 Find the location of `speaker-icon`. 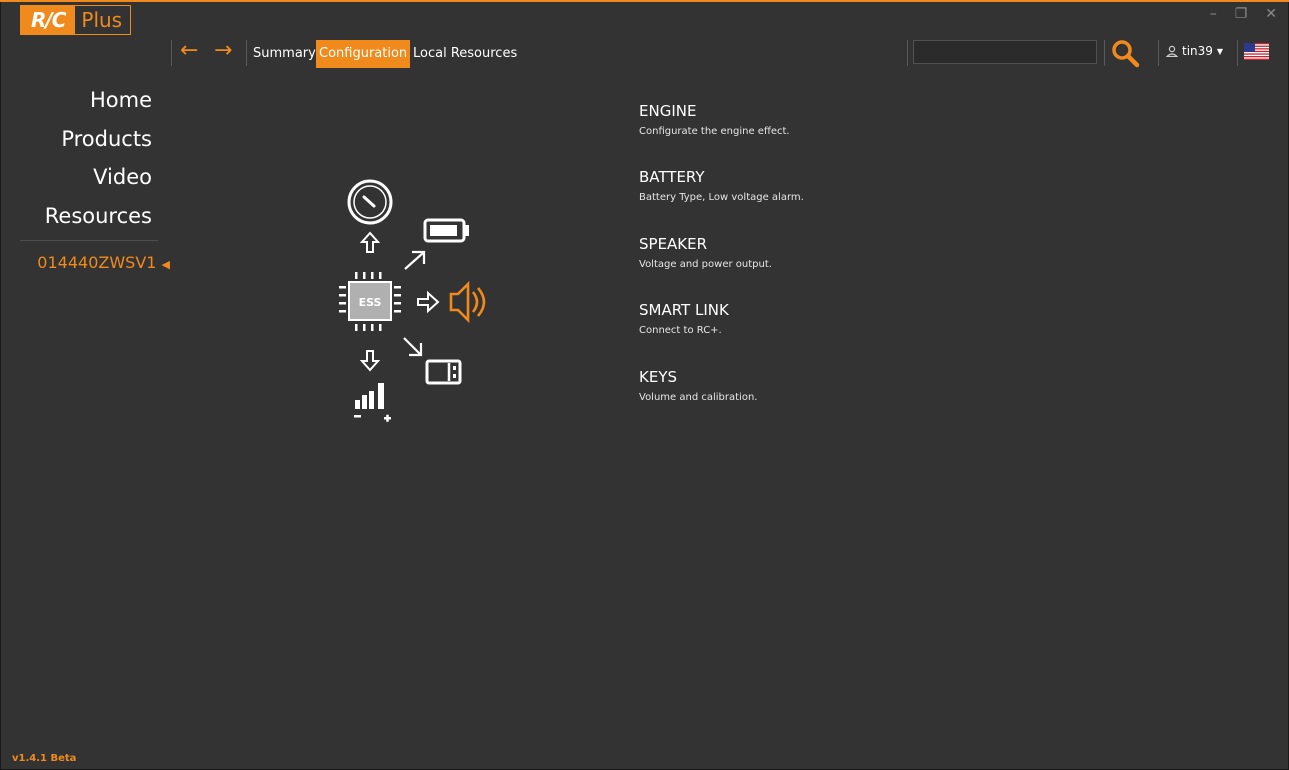

speaker-icon is located at coordinates (467, 302).